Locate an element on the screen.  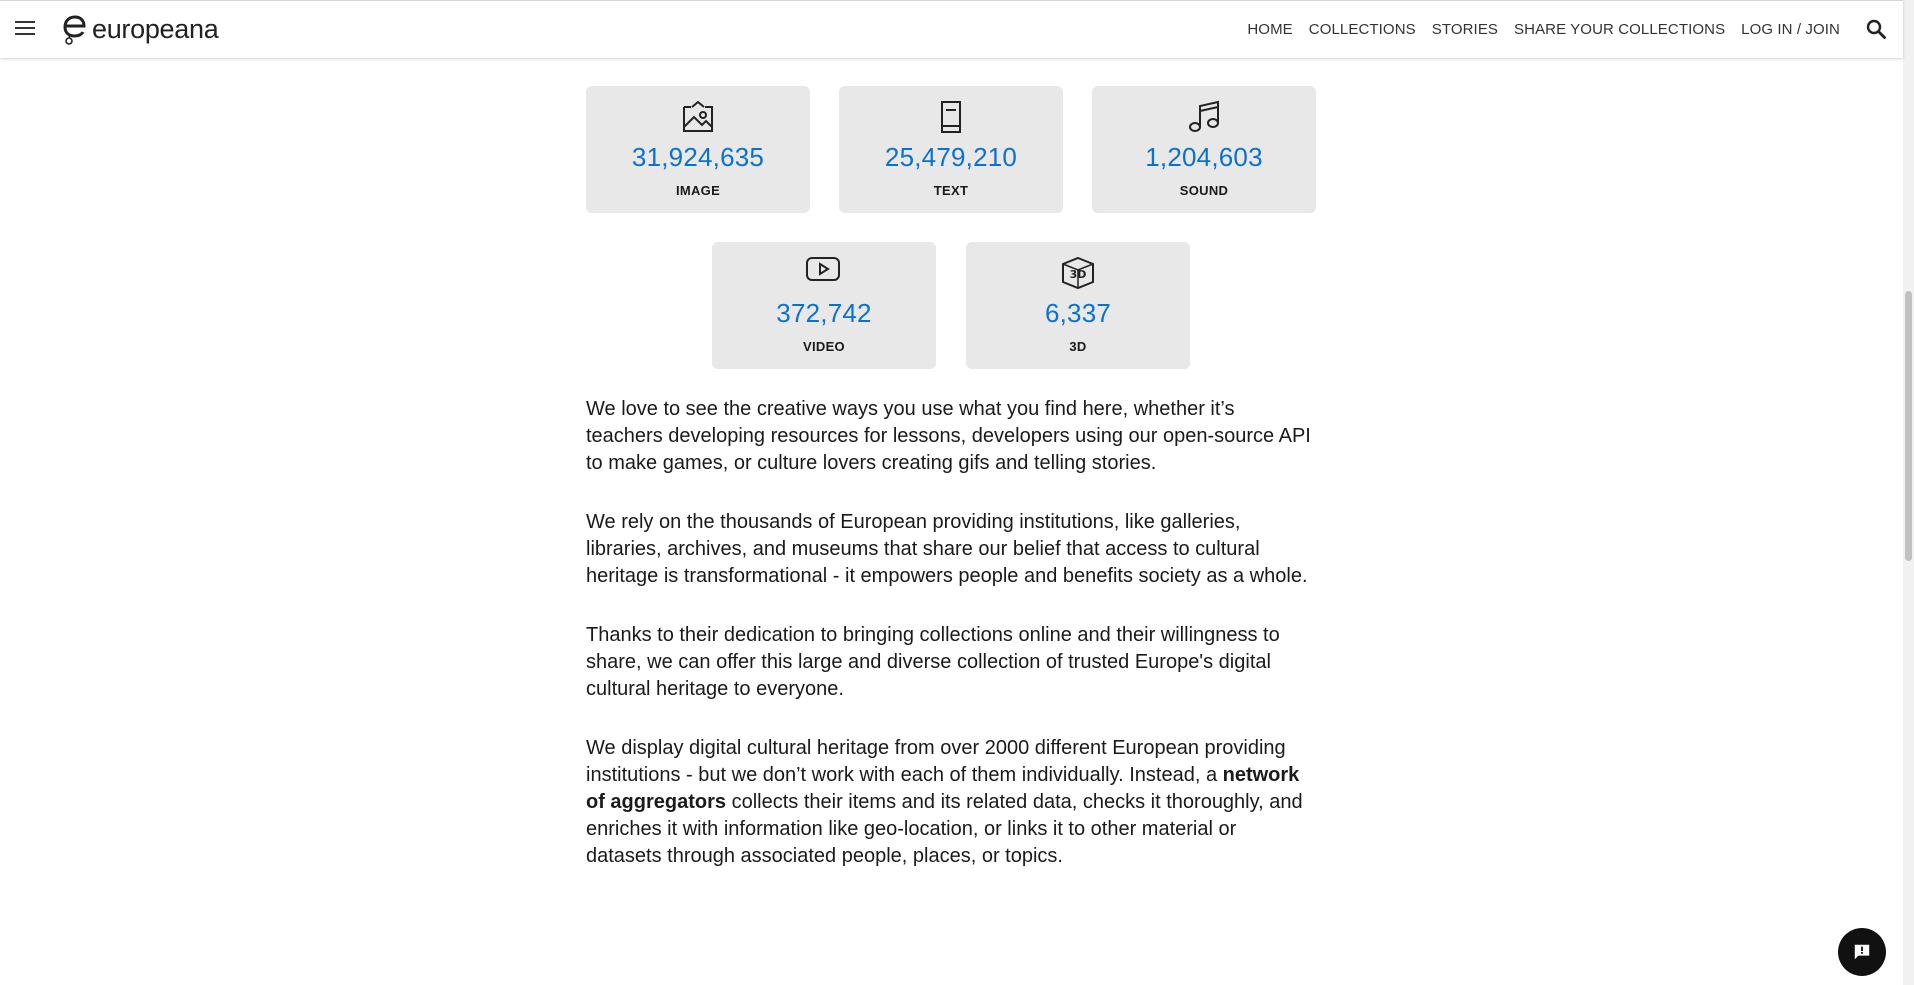
feedback-button is located at coordinates (1862, 952).